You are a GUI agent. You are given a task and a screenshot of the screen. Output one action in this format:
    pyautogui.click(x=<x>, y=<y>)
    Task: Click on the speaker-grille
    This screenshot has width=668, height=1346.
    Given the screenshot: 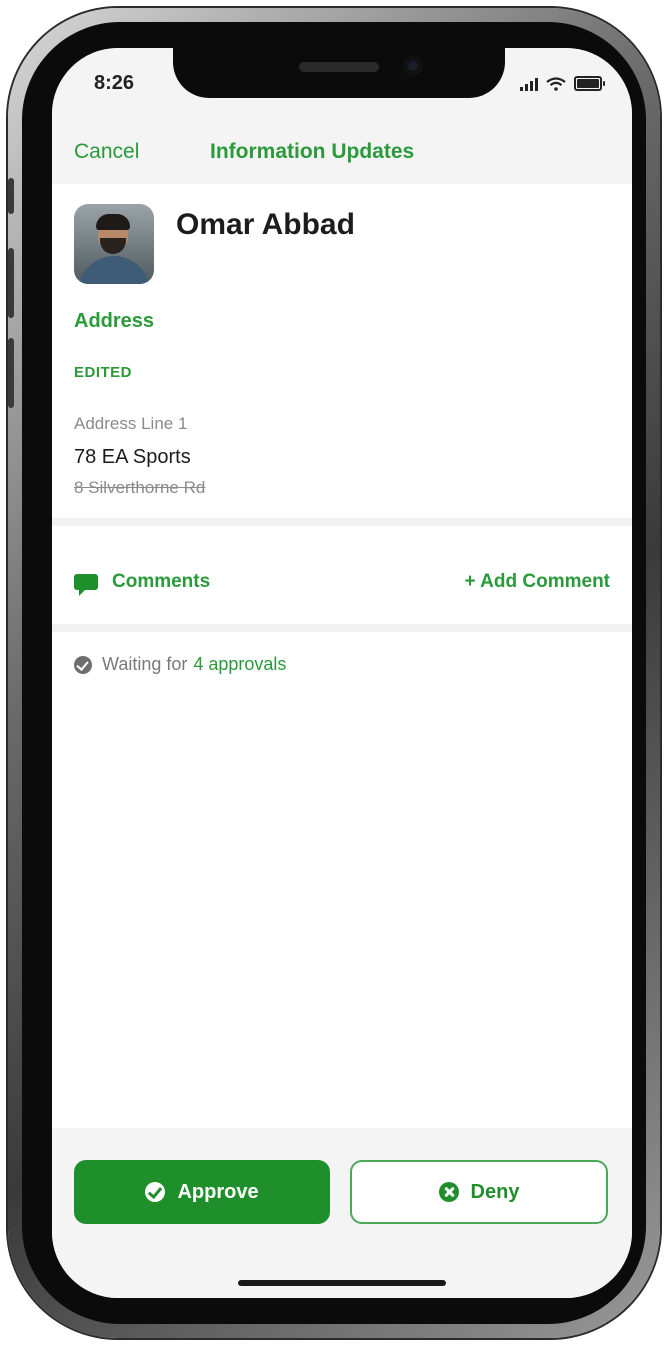 What is the action you would take?
    pyautogui.click(x=339, y=67)
    